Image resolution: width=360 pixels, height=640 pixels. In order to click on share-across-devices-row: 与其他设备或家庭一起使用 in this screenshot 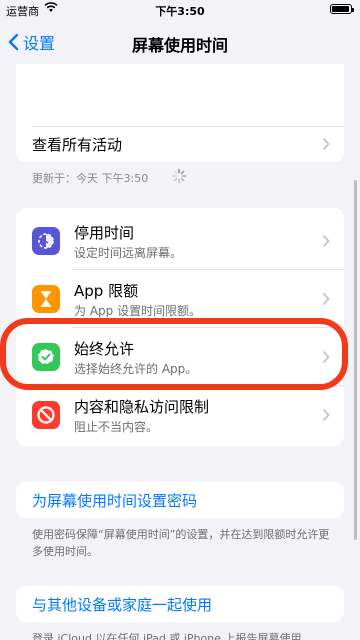, I will do `click(180, 604)`.